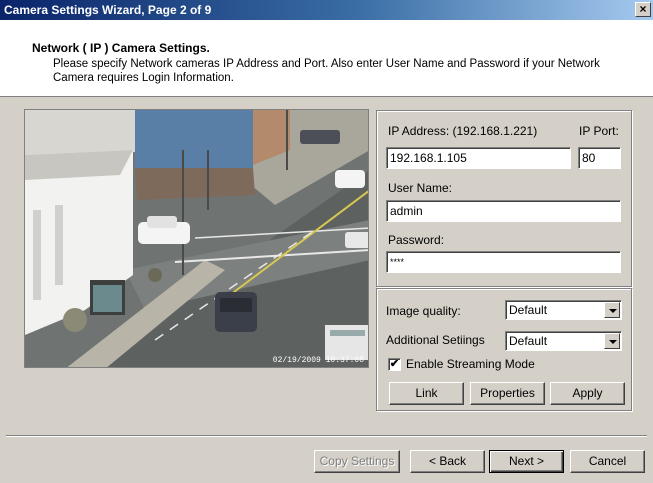 This screenshot has height=483, width=653. Describe the element at coordinates (507, 393) in the screenshot. I see `properties-button: Properties` at that location.